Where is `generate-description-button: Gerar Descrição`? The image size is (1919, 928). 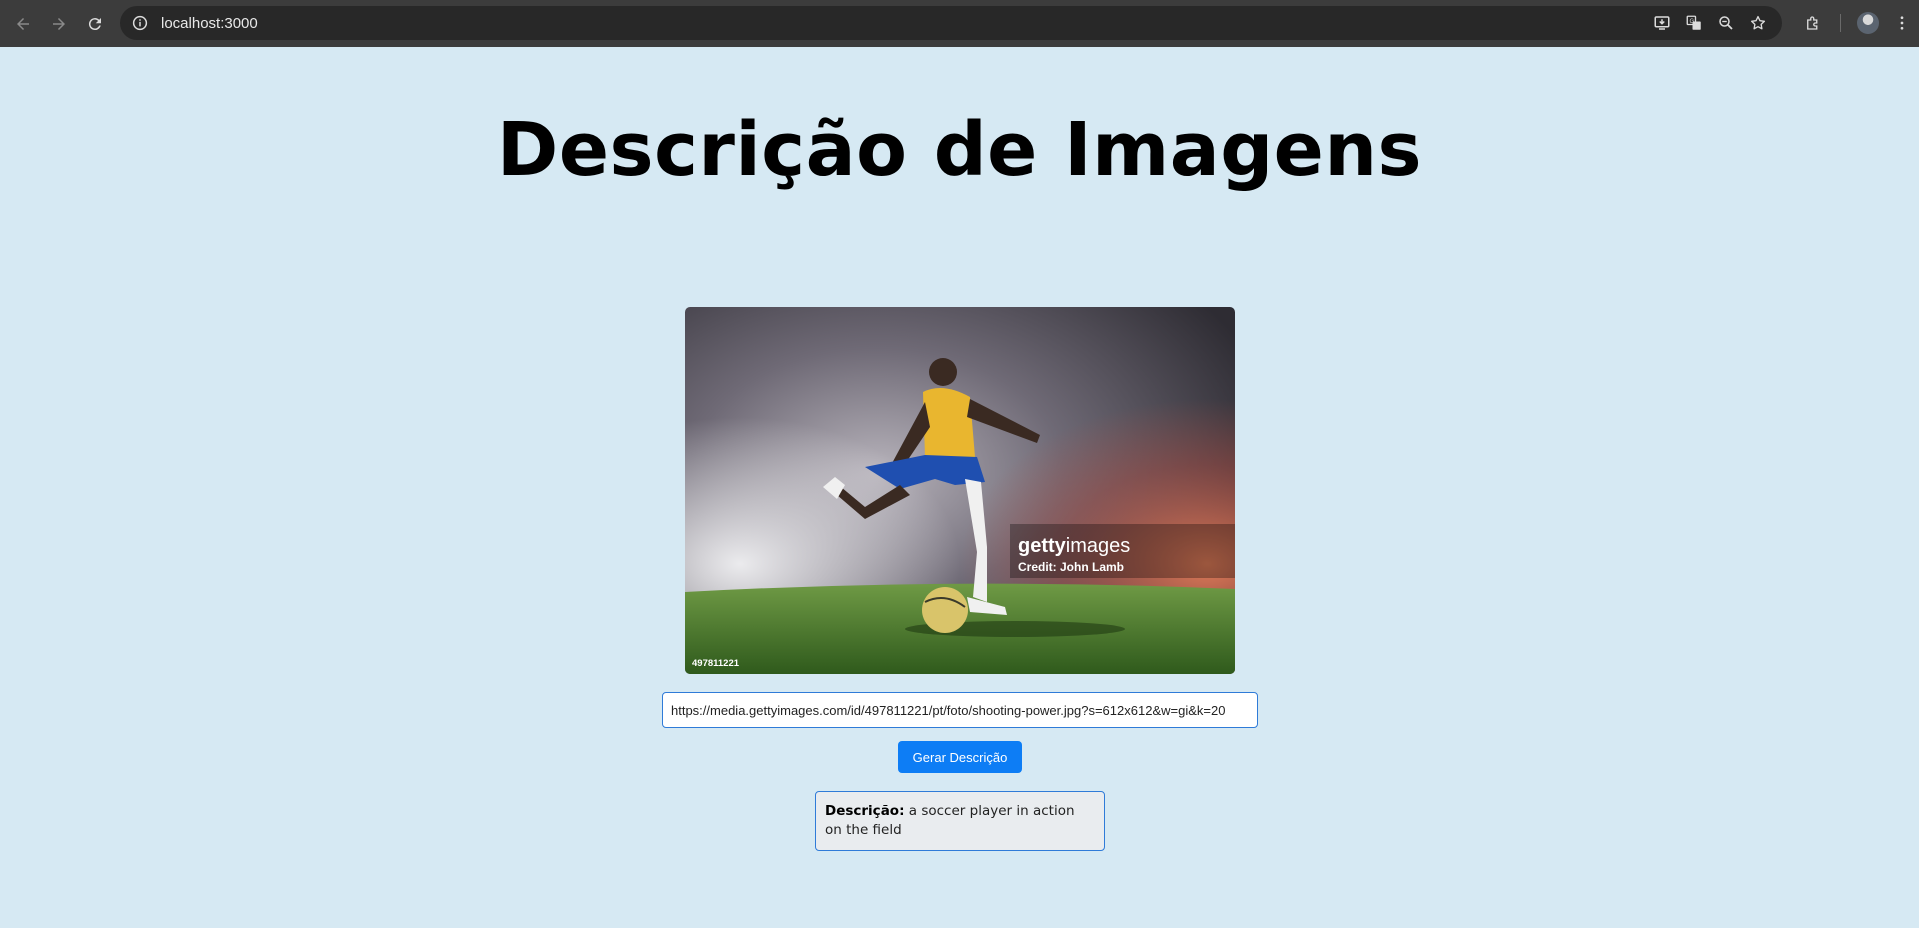
generate-description-button: Gerar Descrição is located at coordinates (960, 757).